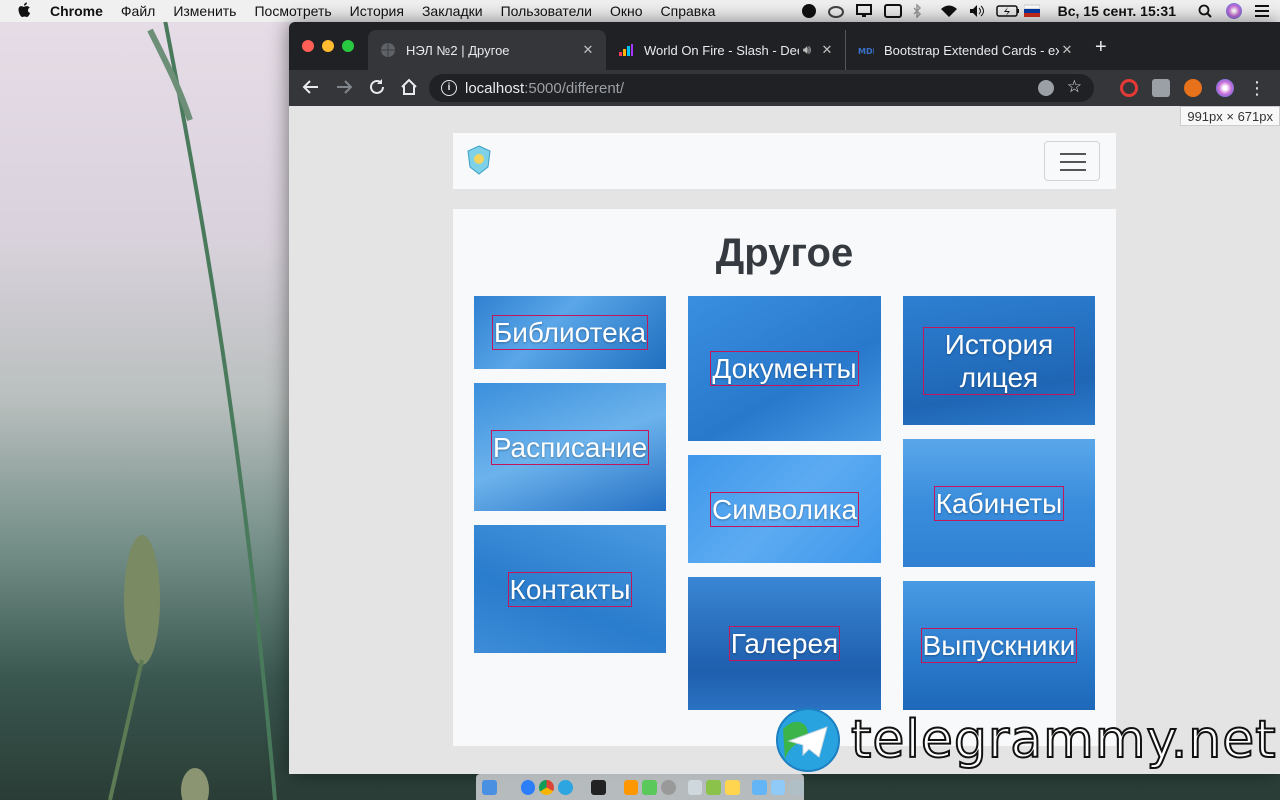  What do you see at coordinates (778, 787) in the screenshot?
I see `downloads-icon` at bounding box center [778, 787].